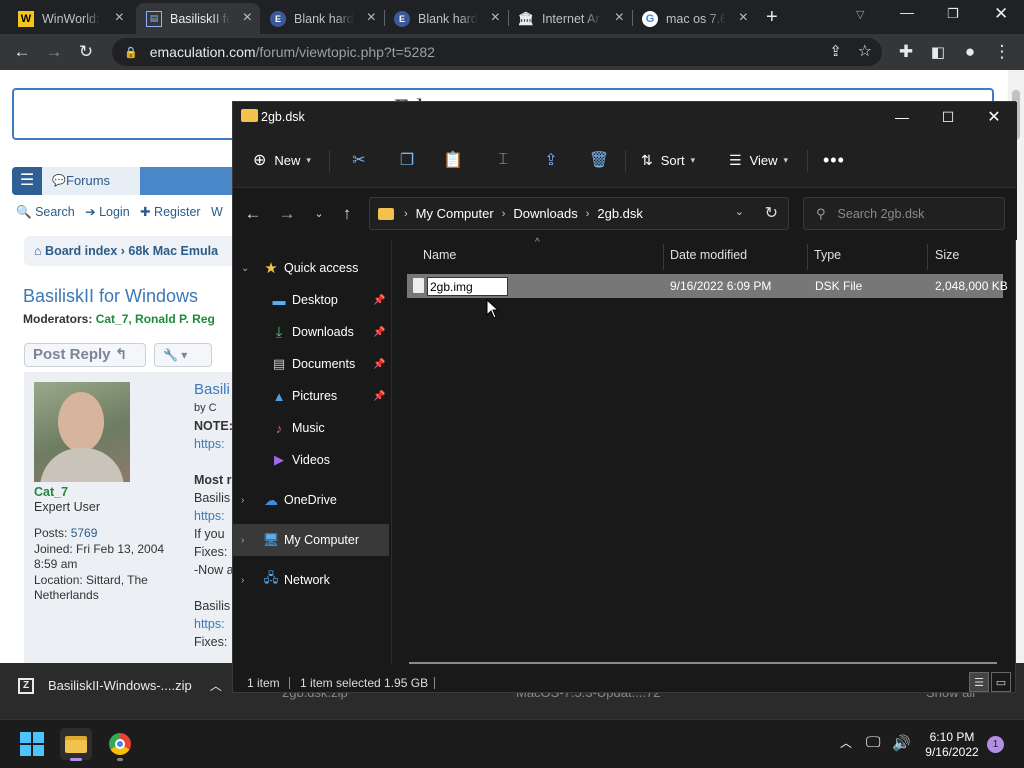 The width and height of the screenshot is (1024, 768). Describe the element at coordinates (994, 117) in the screenshot. I see `close-icon: ✕` at that location.